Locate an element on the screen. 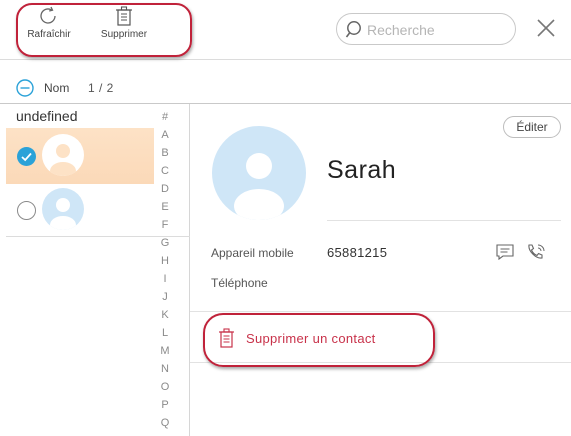 This screenshot has width=571, height=436. sort-label: Nom is located at coordinates (56, 88).